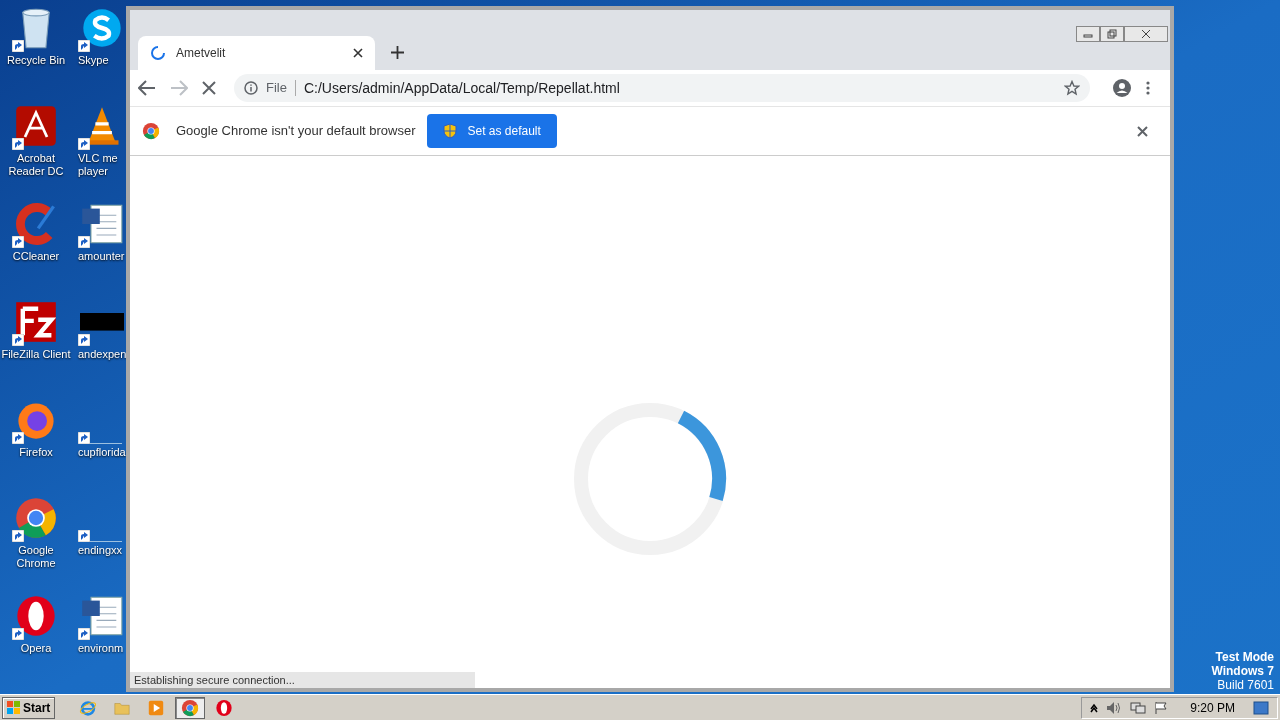 This screenshot has height=720, width=1280. What do you see at coordinates (1072, 88) in the screenshot?
I see `star-icon` at bounding box center [1072, 88].